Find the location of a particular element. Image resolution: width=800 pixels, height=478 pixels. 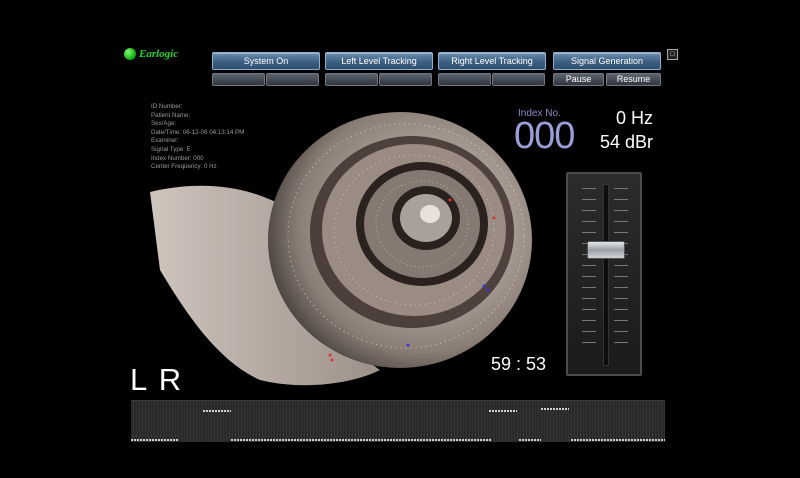

level-slider is located at coordinates (604, 274).